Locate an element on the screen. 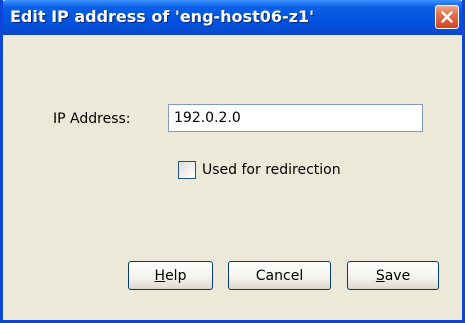 The width and height of the screenshot is (465, 323). close-icon is located at coordinates (447, 17).